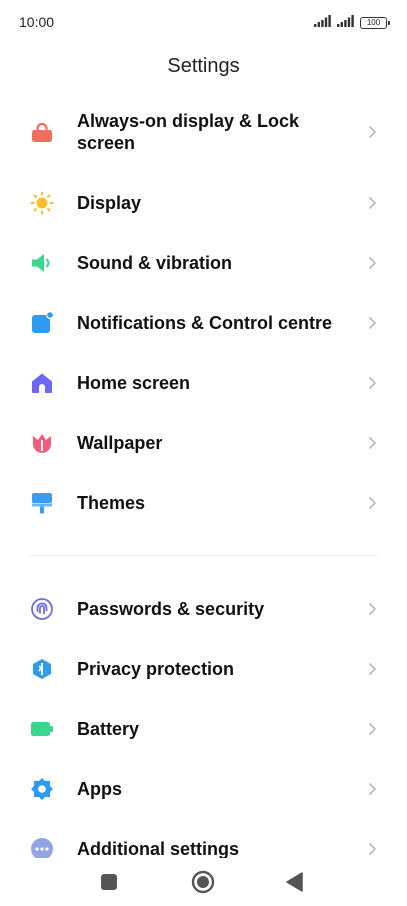 The height and width of the screenshot is (906, 407). I want to click on settings-item-label: Apps, so click(99, 789).